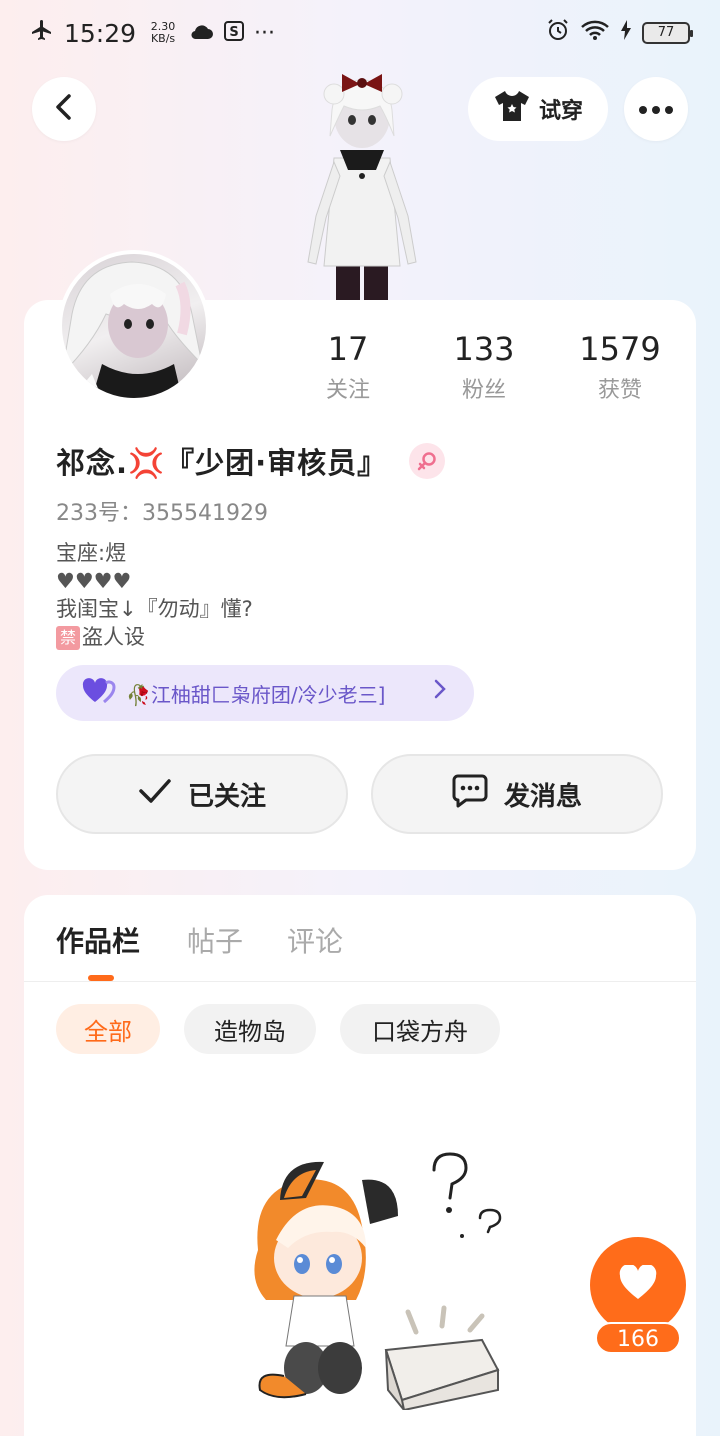 This screenshot has width=720, height=1436. I want to click on more-status-icon: ···, so click(265, 33).